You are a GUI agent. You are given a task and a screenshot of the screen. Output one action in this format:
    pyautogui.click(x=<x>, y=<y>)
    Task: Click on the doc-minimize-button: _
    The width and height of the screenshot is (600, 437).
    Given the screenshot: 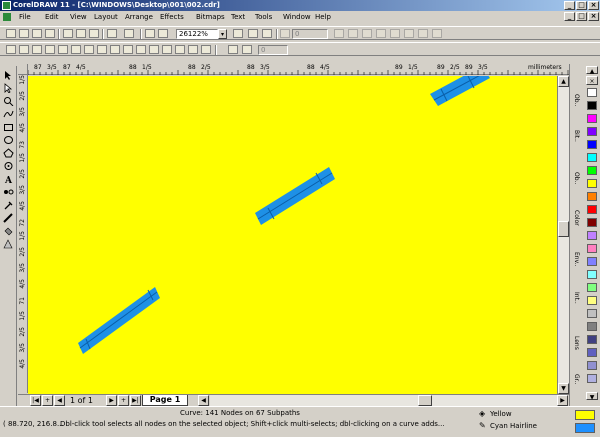 What is the action you would take?
    pyautogui.click(x=569, y=16)
    